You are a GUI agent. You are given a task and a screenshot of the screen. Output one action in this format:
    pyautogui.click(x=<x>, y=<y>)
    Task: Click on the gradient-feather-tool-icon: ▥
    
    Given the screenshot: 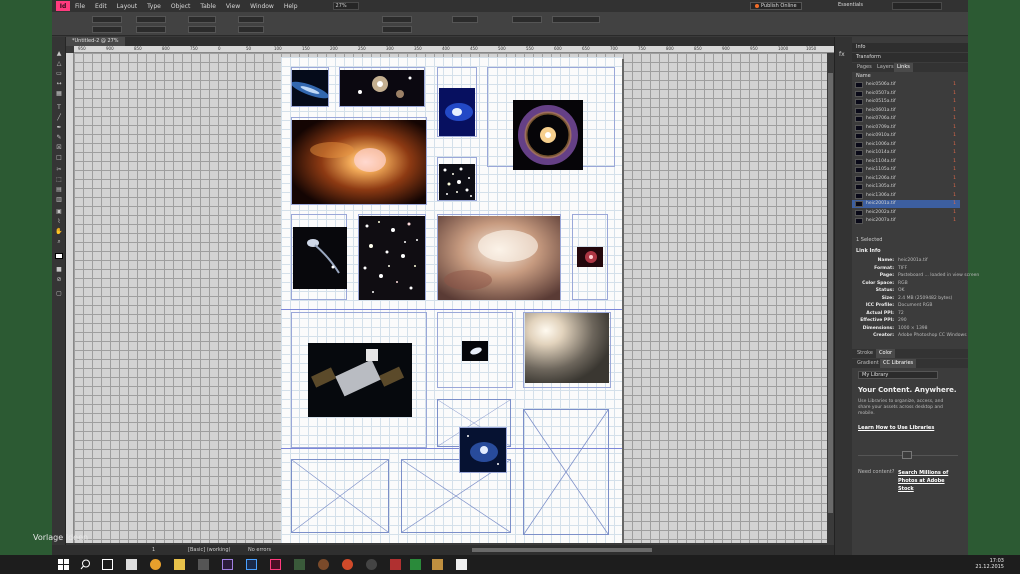 What is the action you would take?
    pyautogui.click(x=59, y=200)
    